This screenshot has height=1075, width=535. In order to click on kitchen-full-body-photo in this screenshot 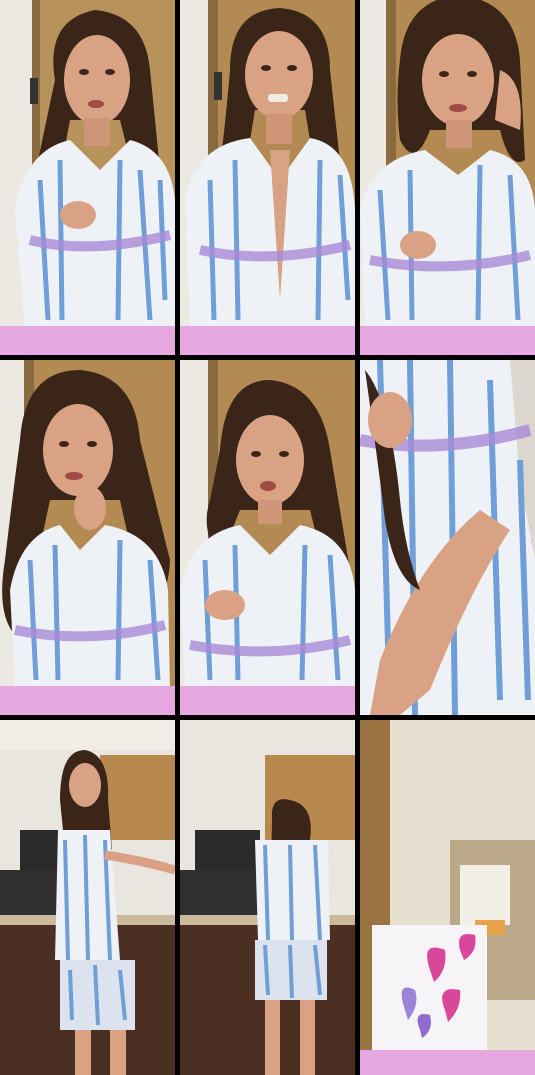, I will do `click(87, 897)`.